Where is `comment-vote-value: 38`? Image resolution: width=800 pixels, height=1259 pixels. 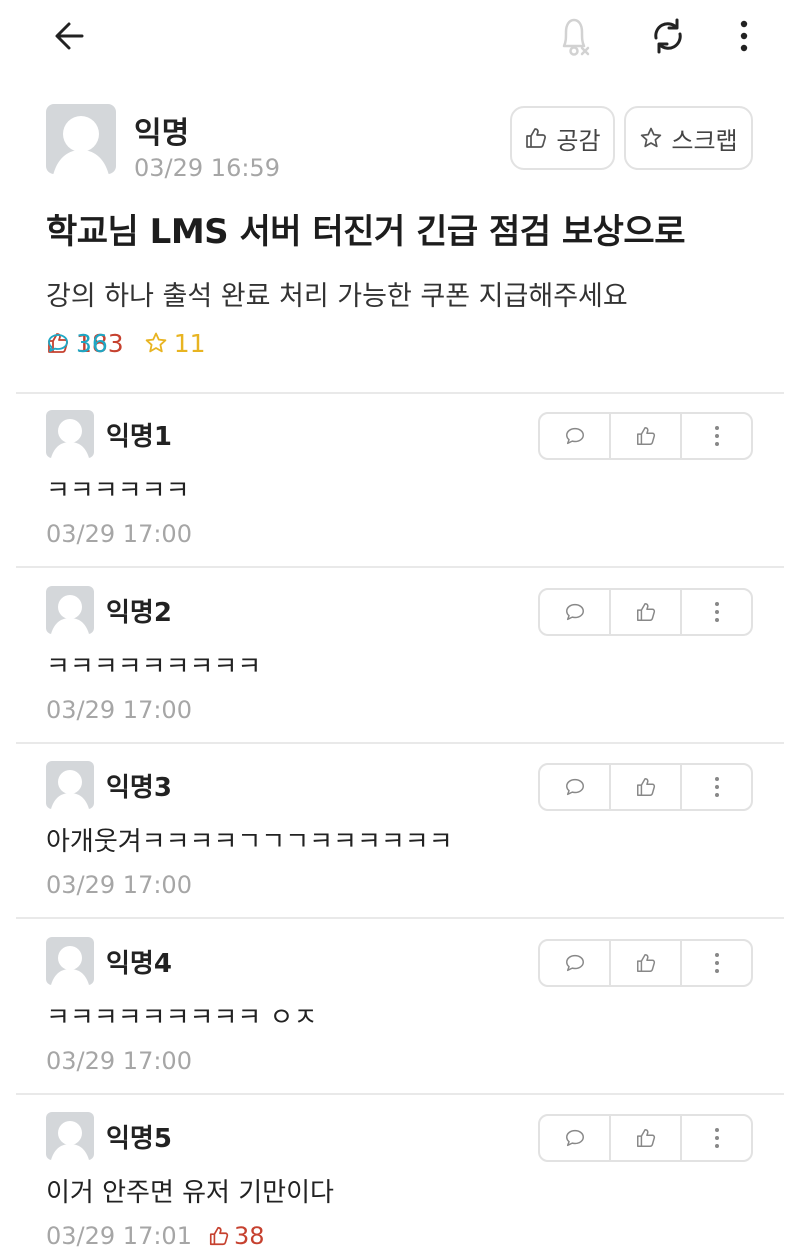 comment-vote-value: 38 is located at coordinates (249, 1236).